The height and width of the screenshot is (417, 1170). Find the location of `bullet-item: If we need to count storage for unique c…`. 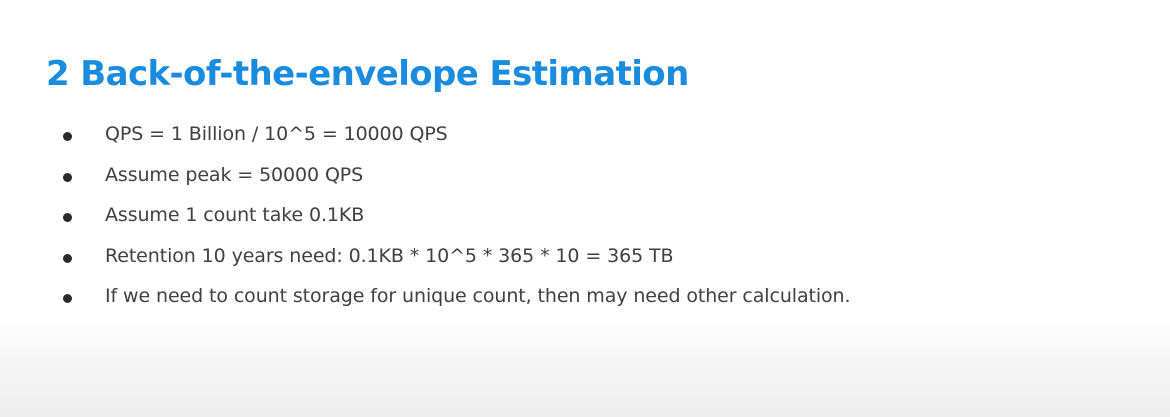

bullet-item: If we need to count storage for unique c… is located at coordinates (550, 298).